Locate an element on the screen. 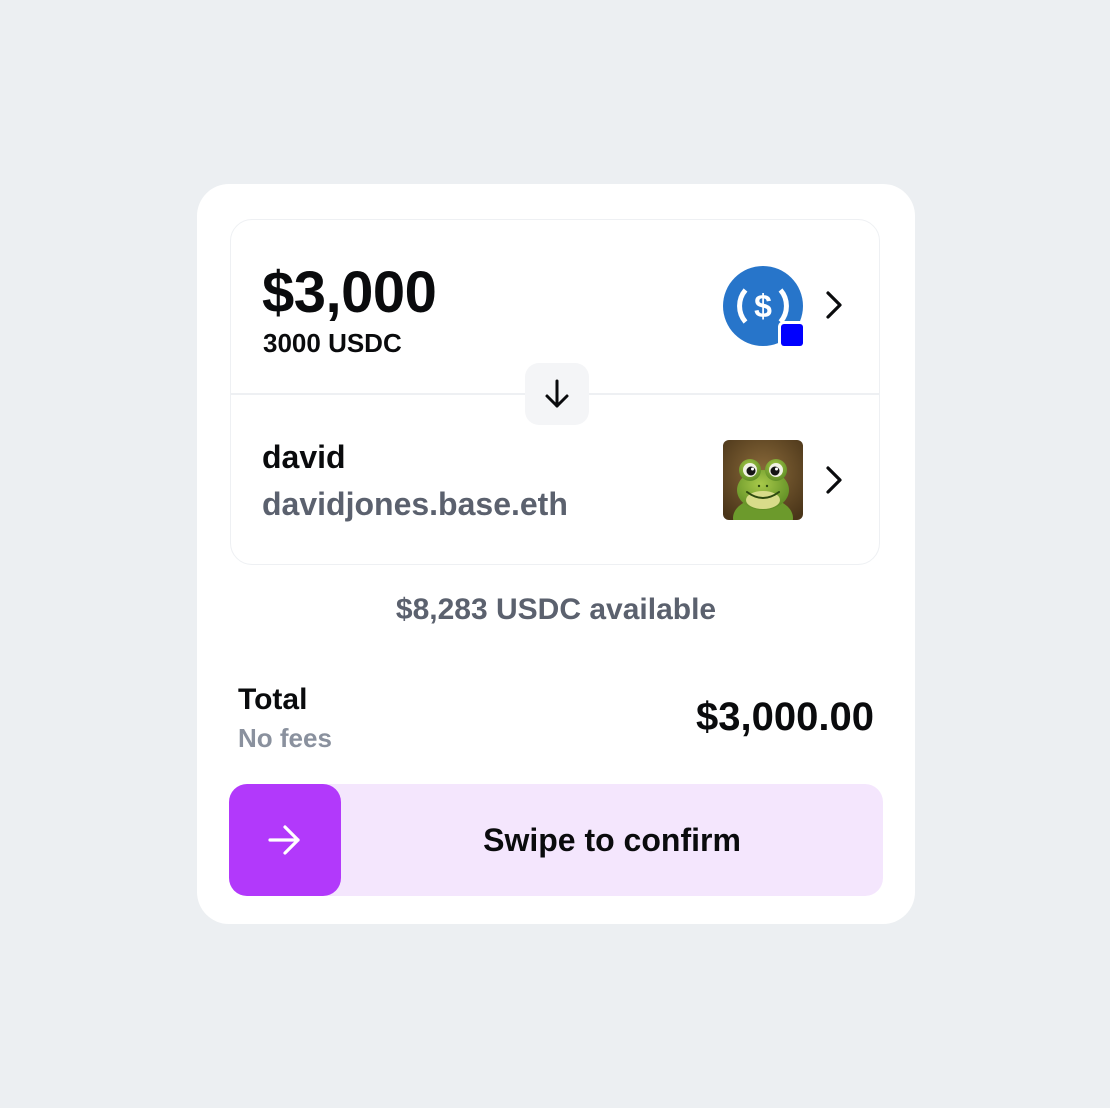  recipient-address: davidjones.base.eth is located at coordinates (415, 504).